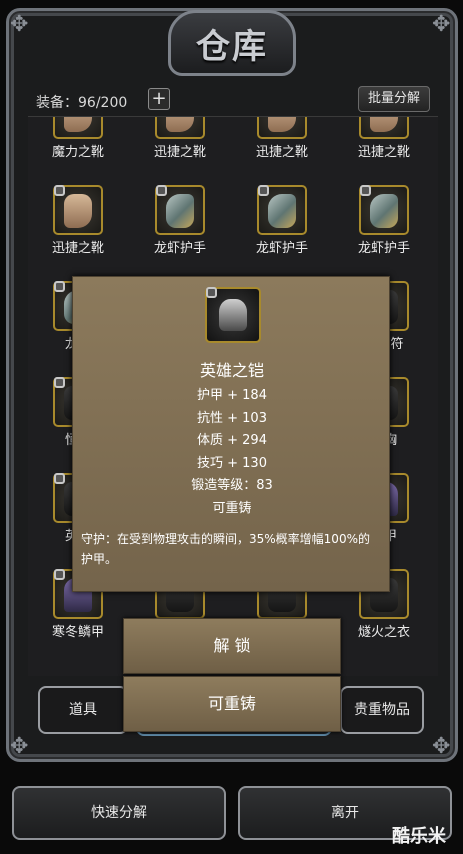  Describe the element at coordinates (383, 632) in the screenshot. I see `item-label: 燧火之衣` at that location.